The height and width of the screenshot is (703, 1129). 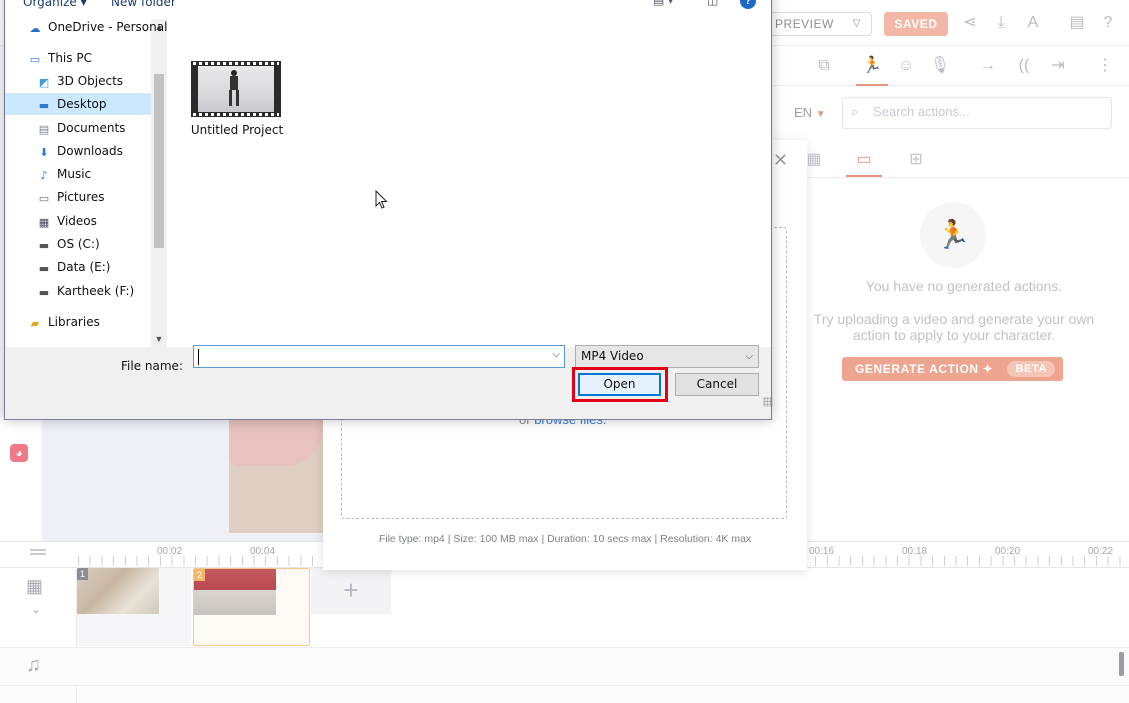 I want to click on nav-item-onedrive-personal: ☁ OneDrive - Personal, so click(x=86, y=27).